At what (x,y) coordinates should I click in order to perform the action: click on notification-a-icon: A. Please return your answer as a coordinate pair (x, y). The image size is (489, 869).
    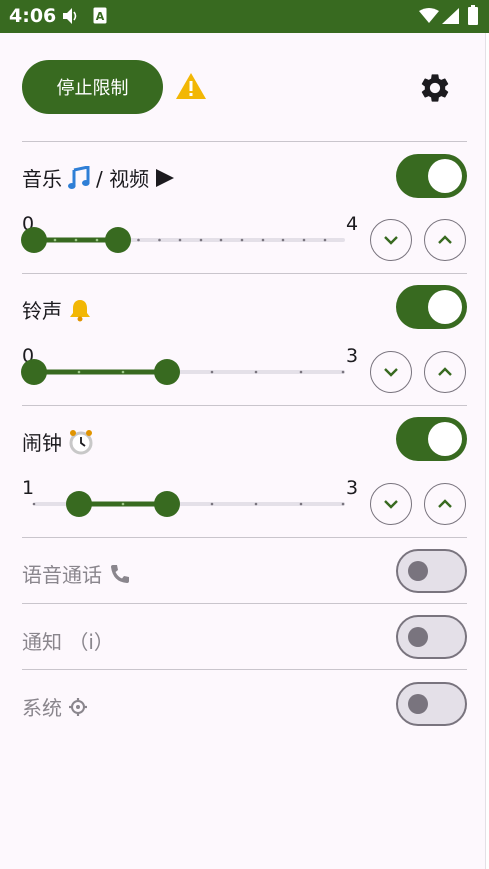
    Looking at the image, I should click on (100, 15).